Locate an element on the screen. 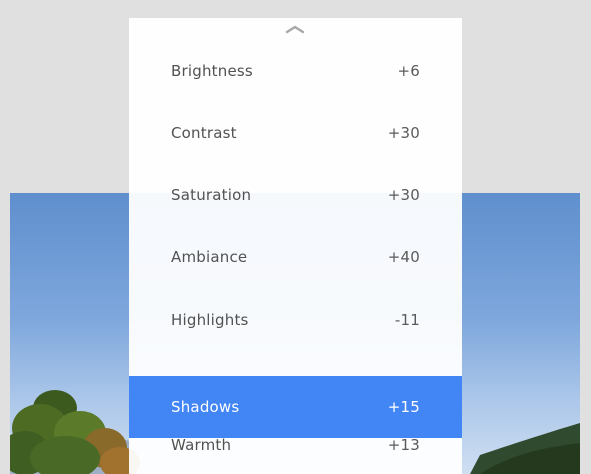 This screenshot has height=474, width=591. adjustment-label: Ambiance is located at coordinates (209, 257).